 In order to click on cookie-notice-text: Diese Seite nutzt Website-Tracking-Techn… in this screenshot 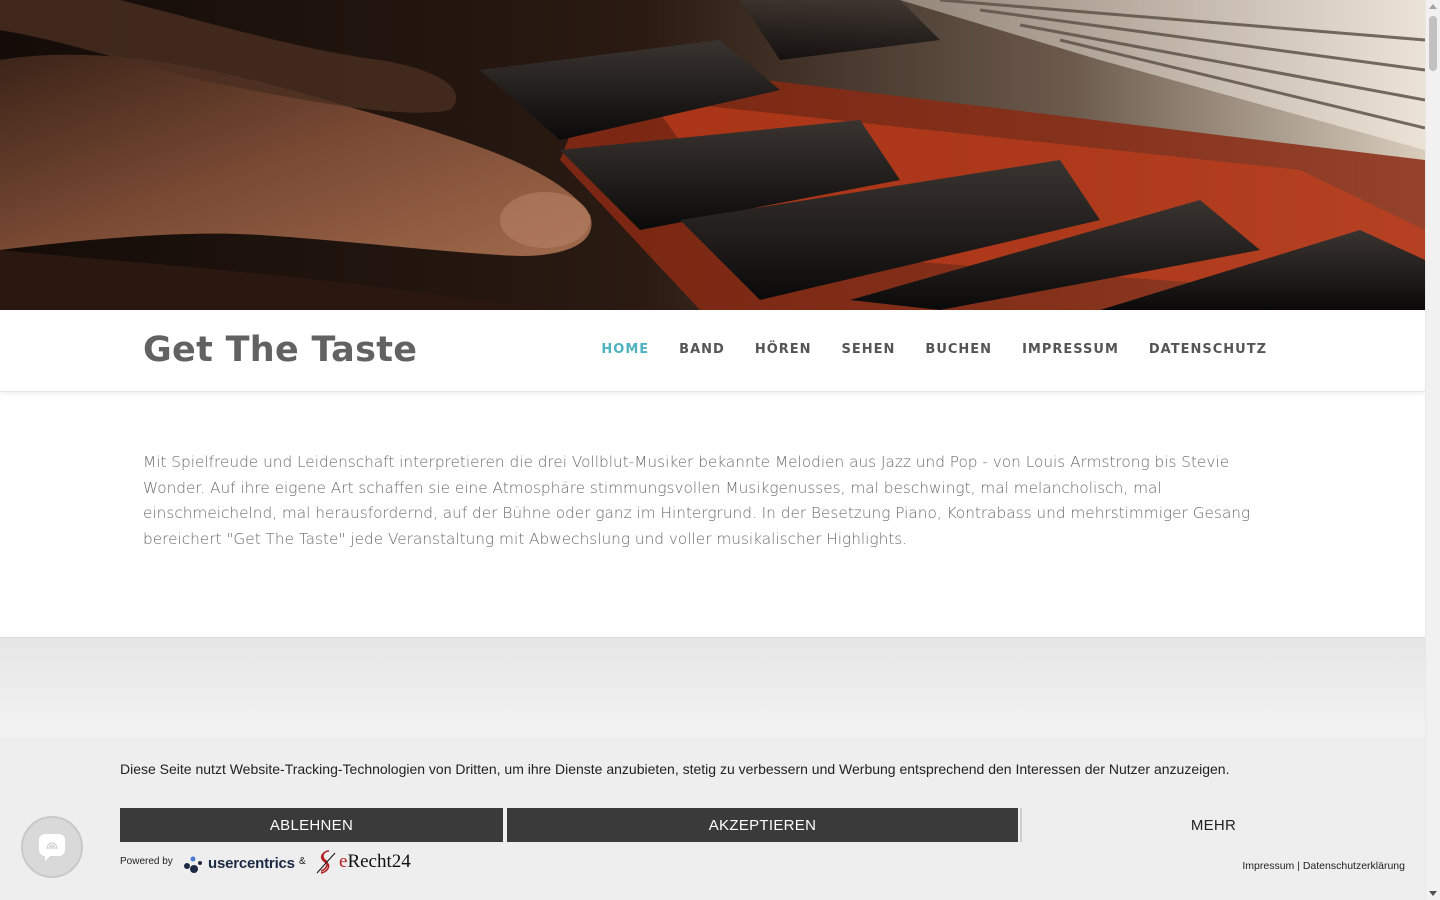, I will do `click(675, 769)`.